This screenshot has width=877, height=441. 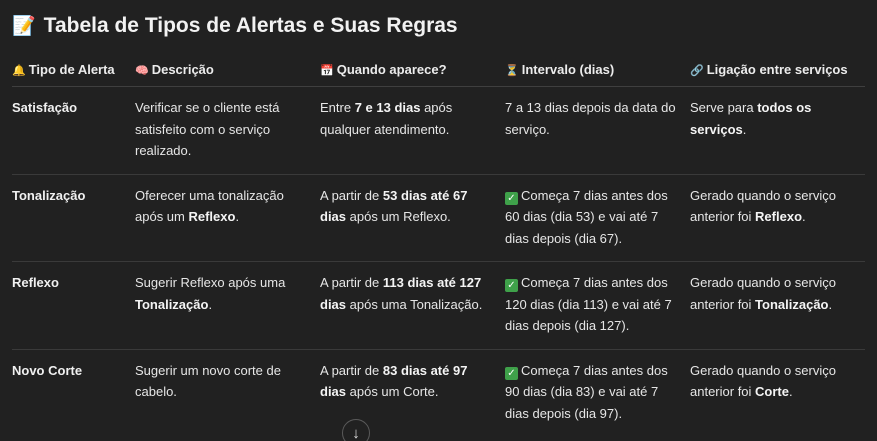 What do you see at coordinates (73, 305) in the screenshot?
I see `alert-type-cell: Reflexo` at bounding box center [73, 305].